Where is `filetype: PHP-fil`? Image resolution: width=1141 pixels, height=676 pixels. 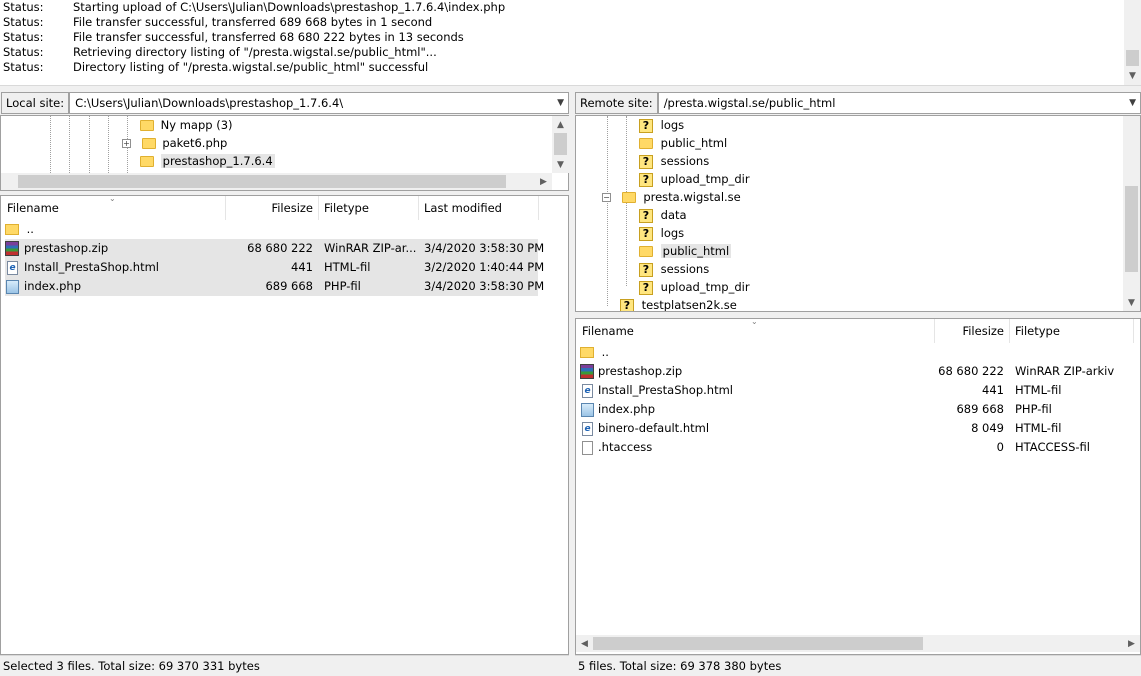
filetype: PHP-fil is located at coordinates (1033, 409).